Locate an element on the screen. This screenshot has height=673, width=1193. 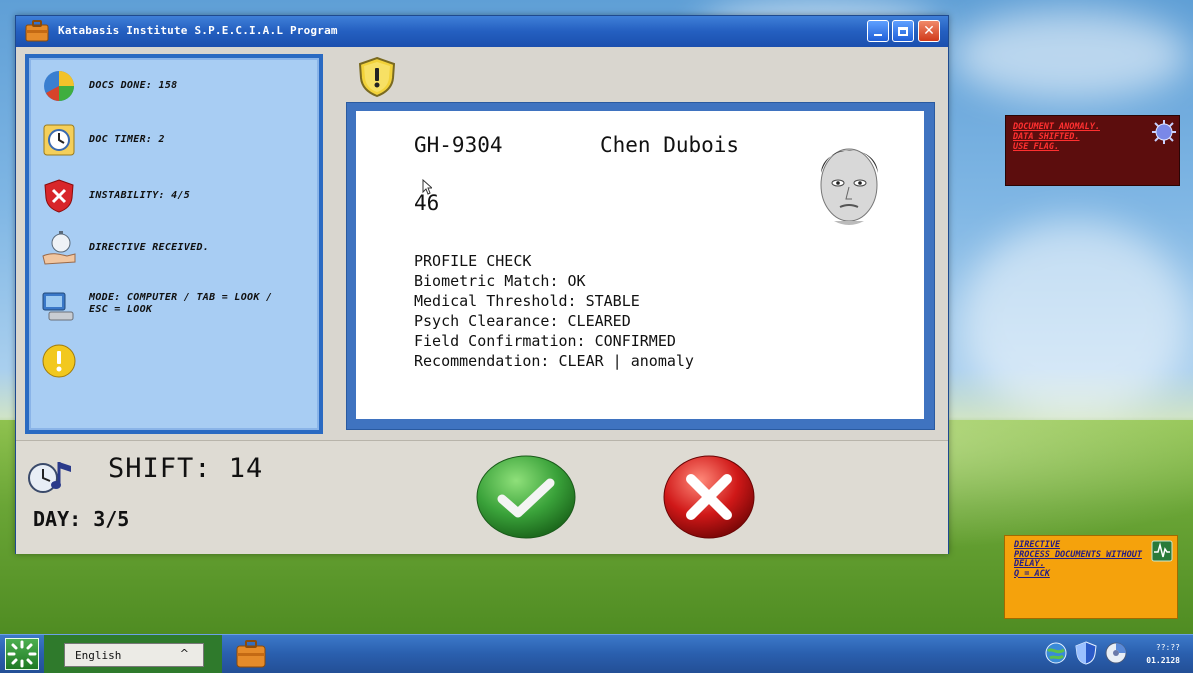
document-name: Chen Dubois is located at coordinates (670, 145).